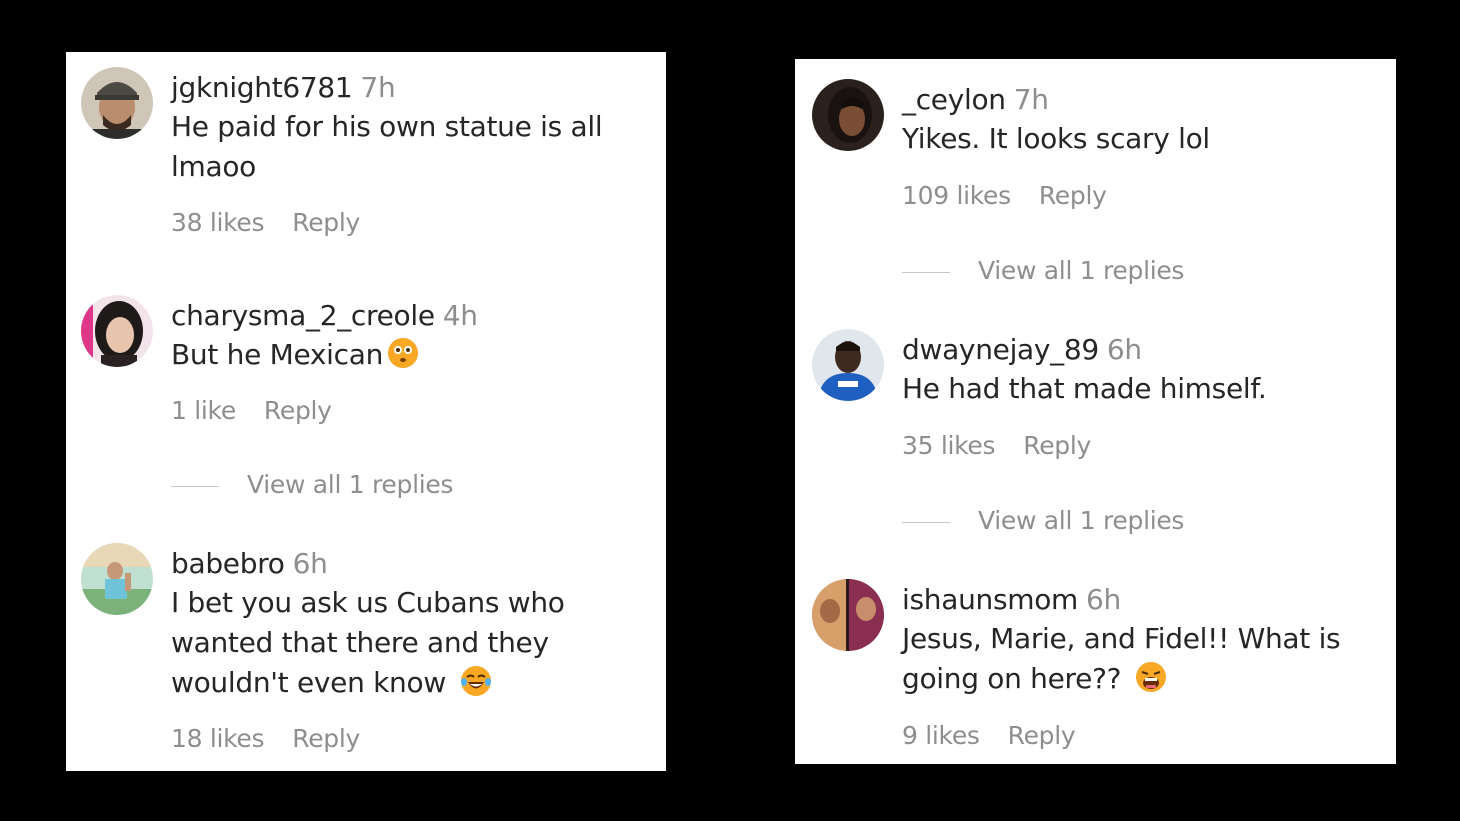  Describe the element at coordinates (213, 166) in the screenshot. I see `comment-text-line: lmaoo` at that location.